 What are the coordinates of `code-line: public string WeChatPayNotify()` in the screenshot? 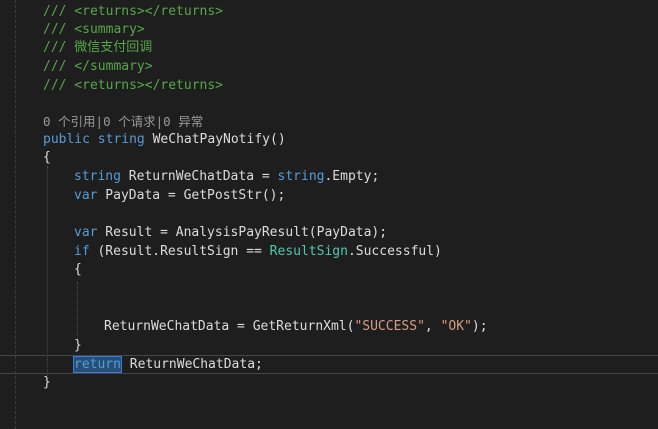 It's located at (164, 140).